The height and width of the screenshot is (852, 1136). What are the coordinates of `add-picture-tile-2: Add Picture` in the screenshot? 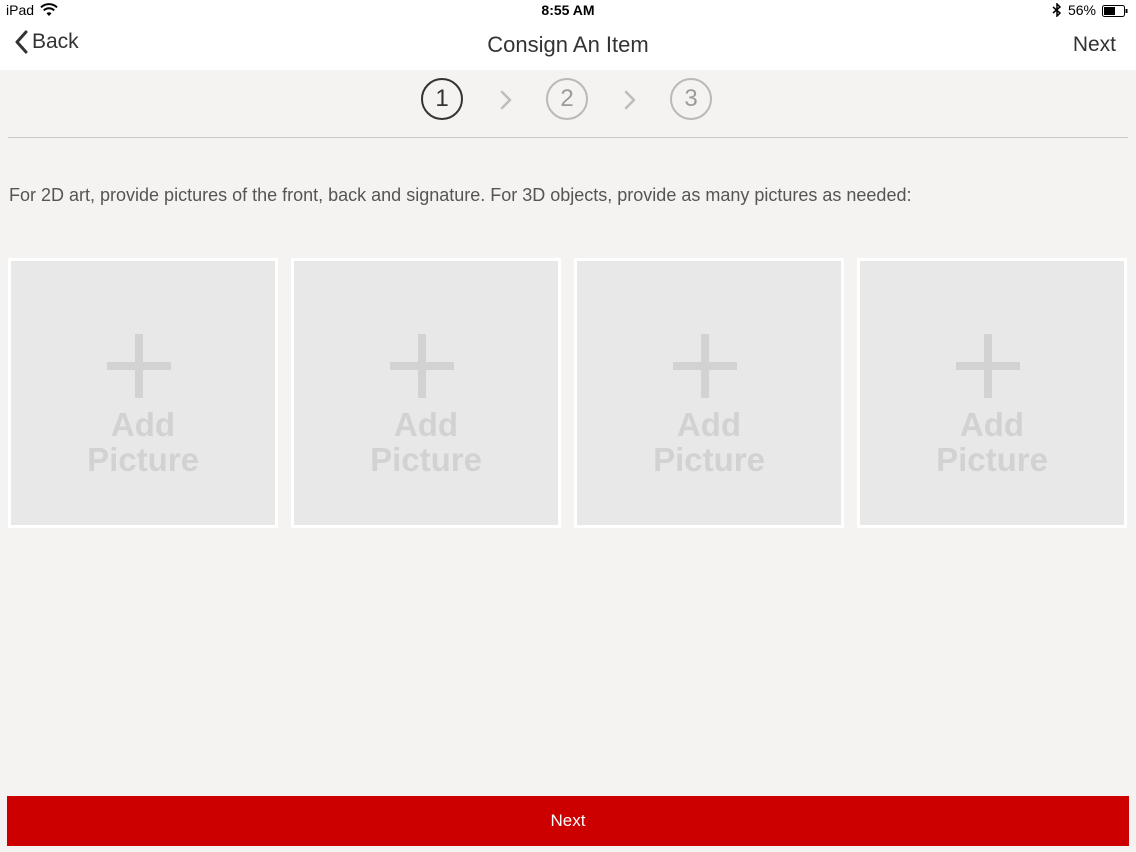 It's located at (426, 393).